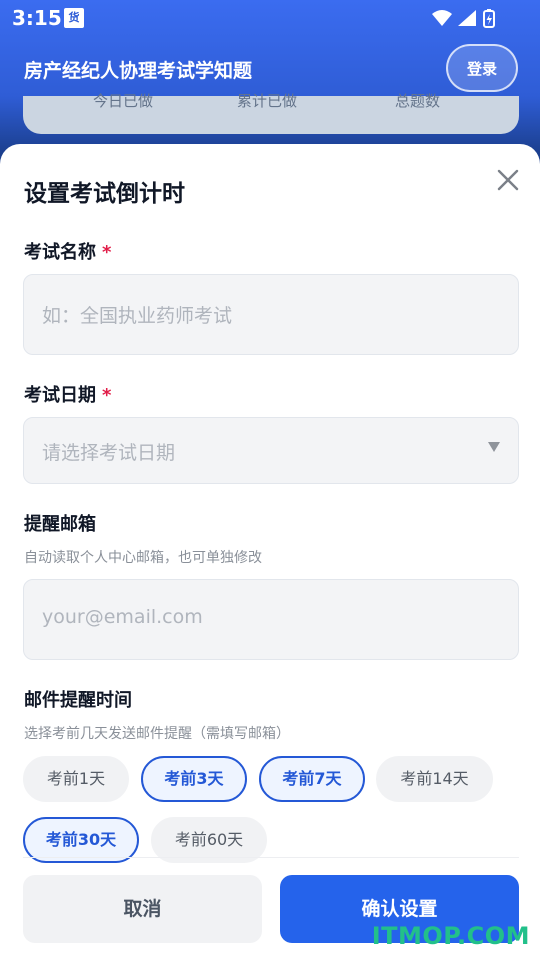 This screenshot has width=540, height=960. I want to click on notification-badge: 货, so click(74, 18).